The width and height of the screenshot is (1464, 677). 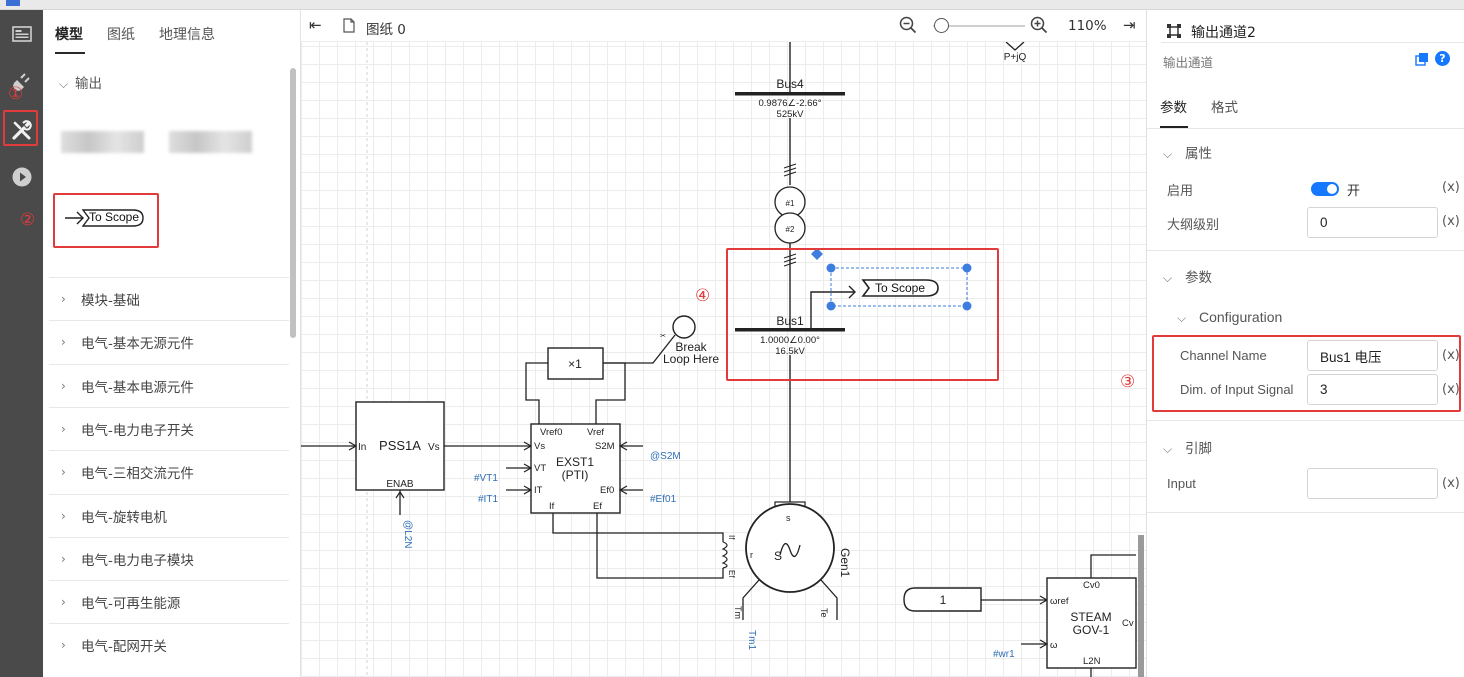 I want to click on signal-s2m: @S2M, so click(x=665, y=456).